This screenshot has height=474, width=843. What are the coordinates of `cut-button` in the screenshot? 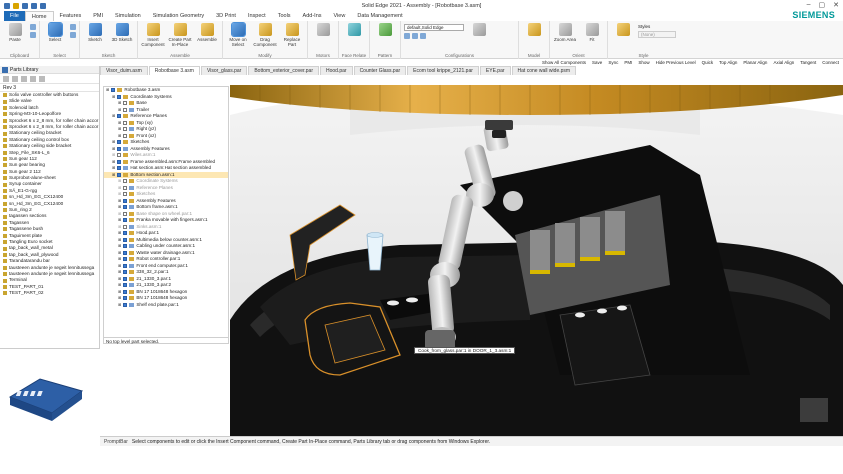 It's located at (33, 27).